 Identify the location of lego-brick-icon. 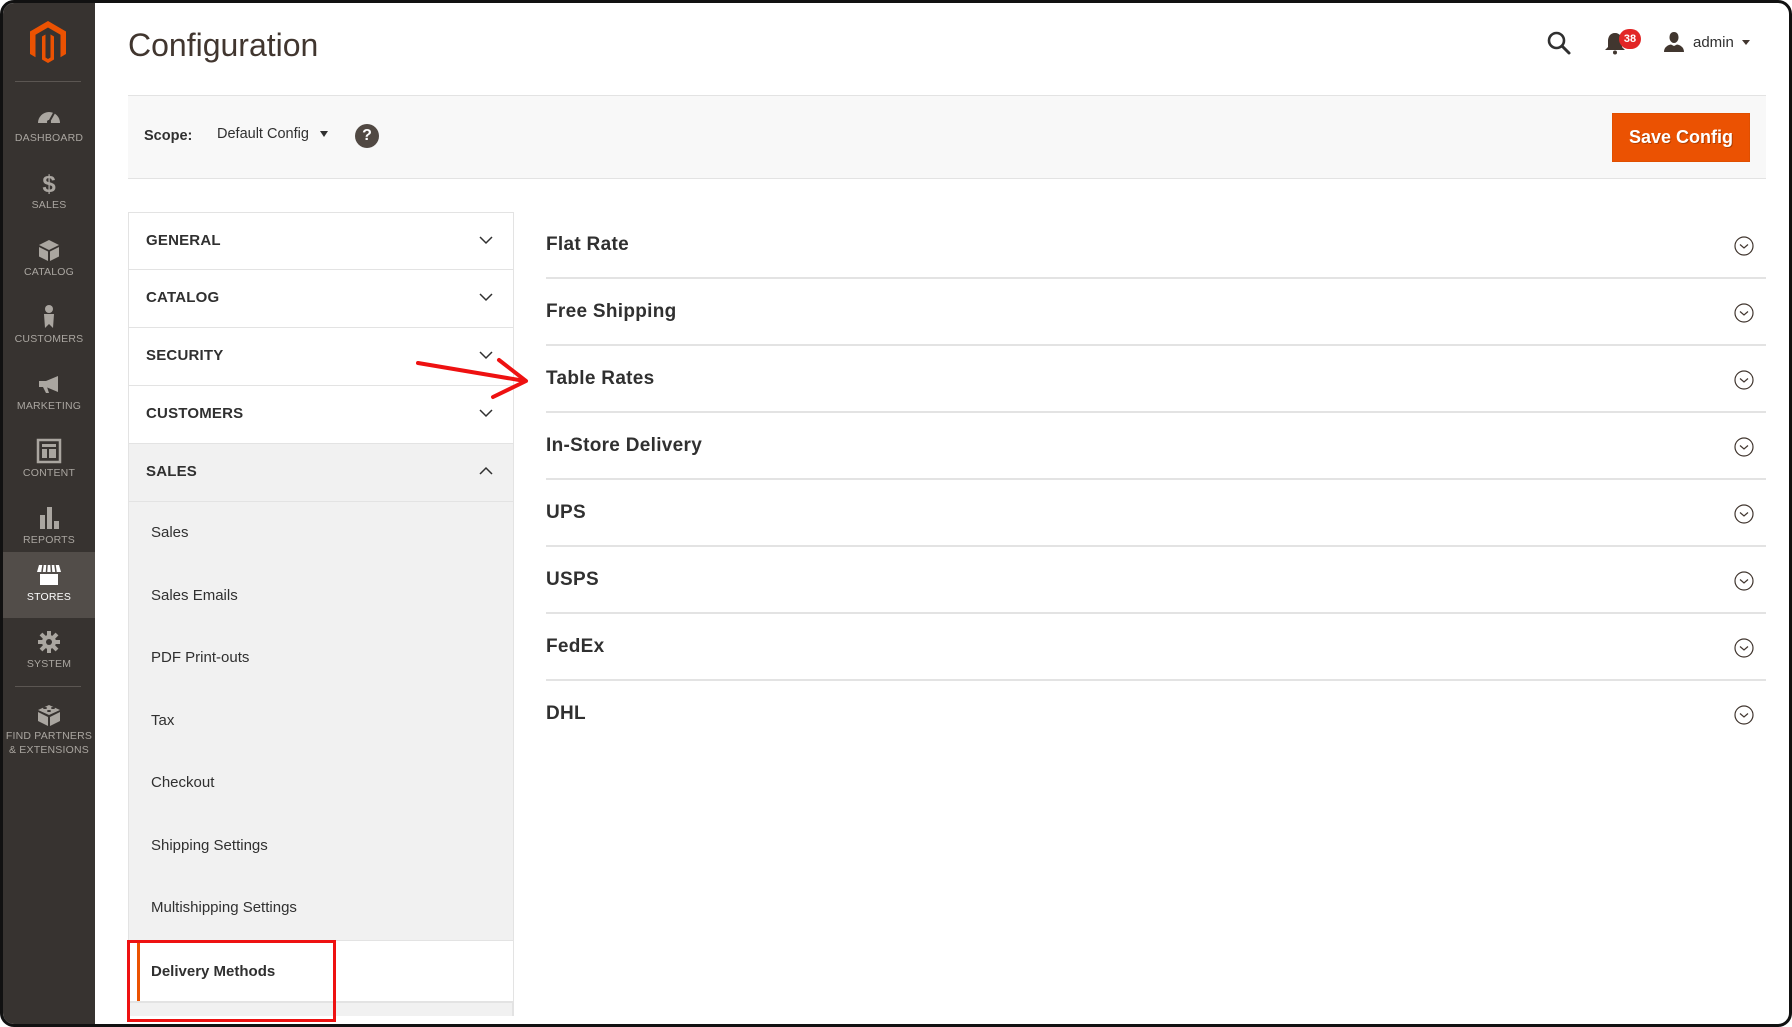
(49, 715).